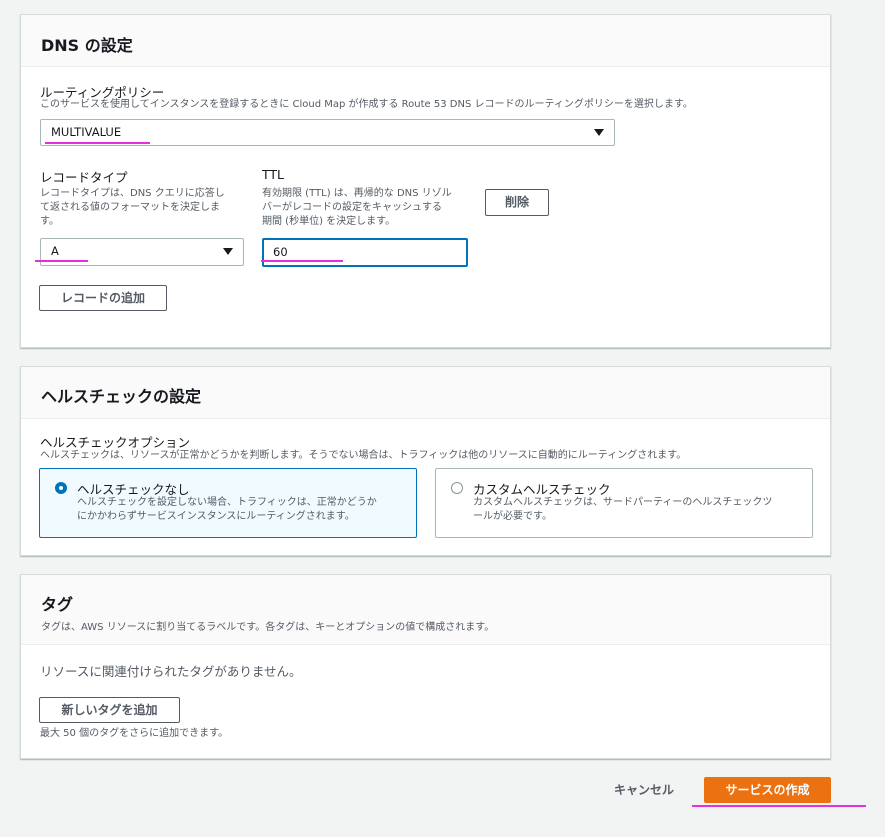 This screenshot has width=885, height=837. What do you see at coordinates (86, 132) in the screenshot?
I see `routing-policy-value: MULTIVALUE` at bounding box center [86, 132].